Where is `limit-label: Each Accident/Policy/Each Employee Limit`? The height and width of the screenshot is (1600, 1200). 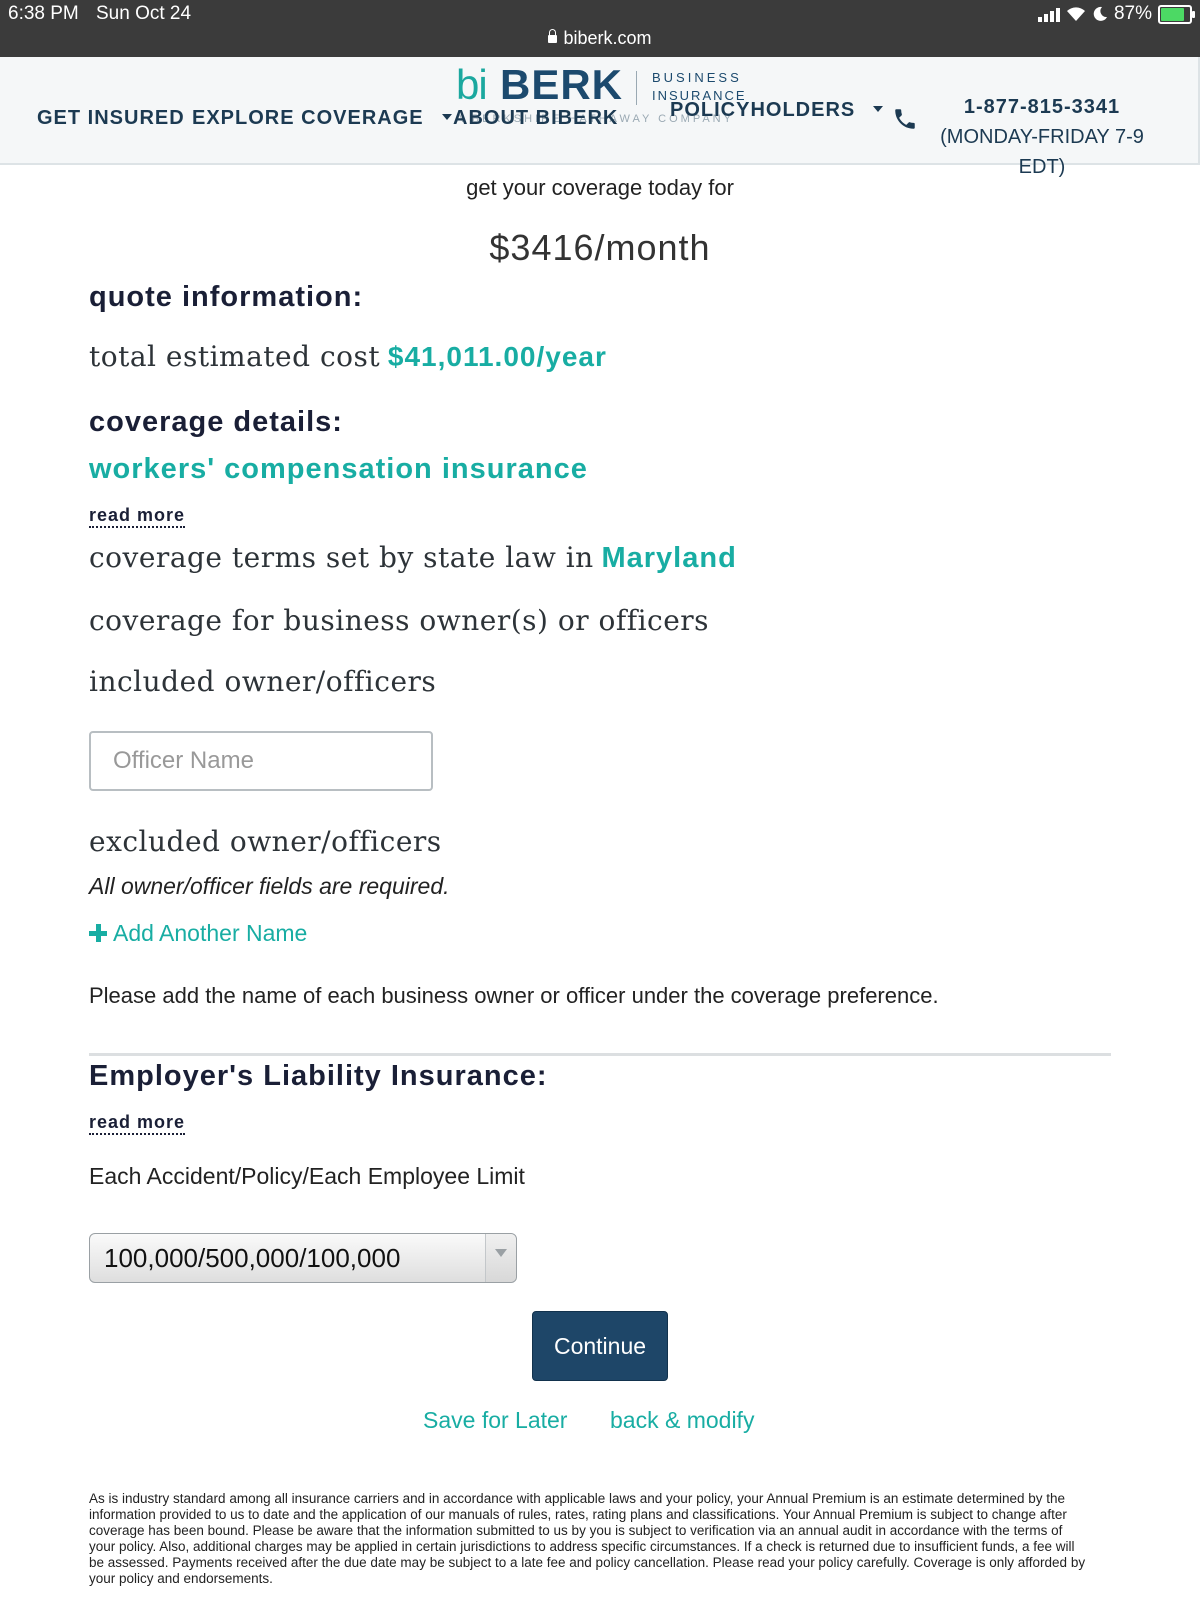
limit-label: Each Accident/Policy/Each Employee Limit is located at coordinates (307, 1176).